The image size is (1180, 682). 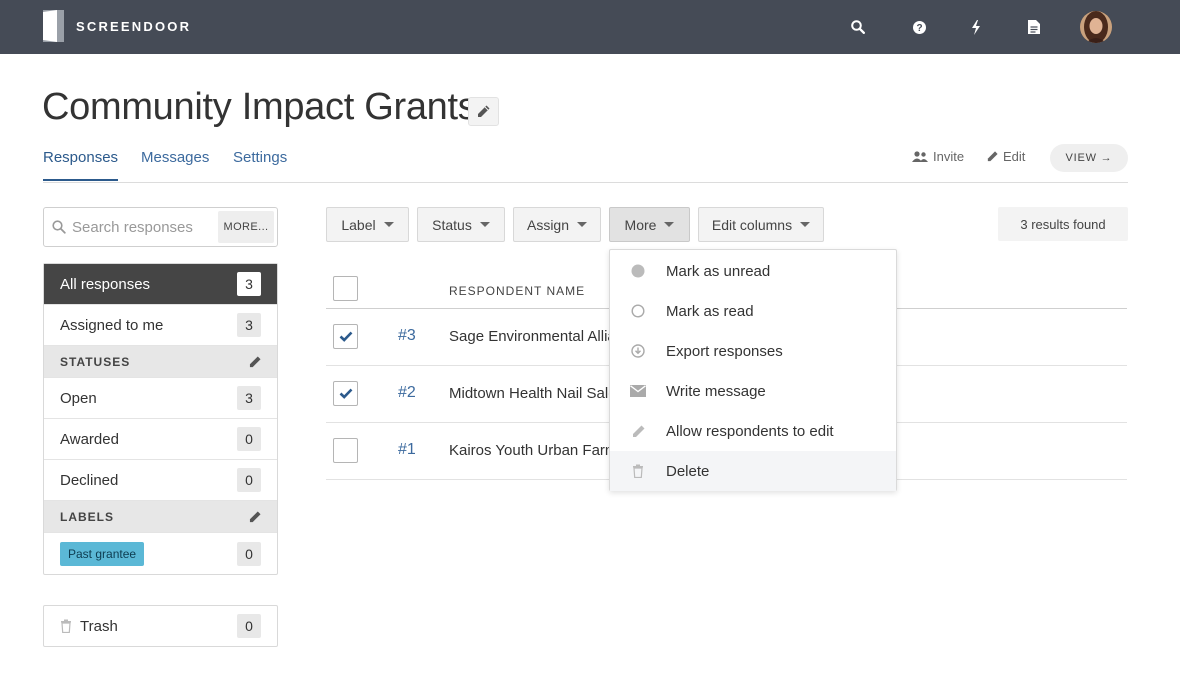 I want to click on invite-button: Invite, so click(x=938, y=156).